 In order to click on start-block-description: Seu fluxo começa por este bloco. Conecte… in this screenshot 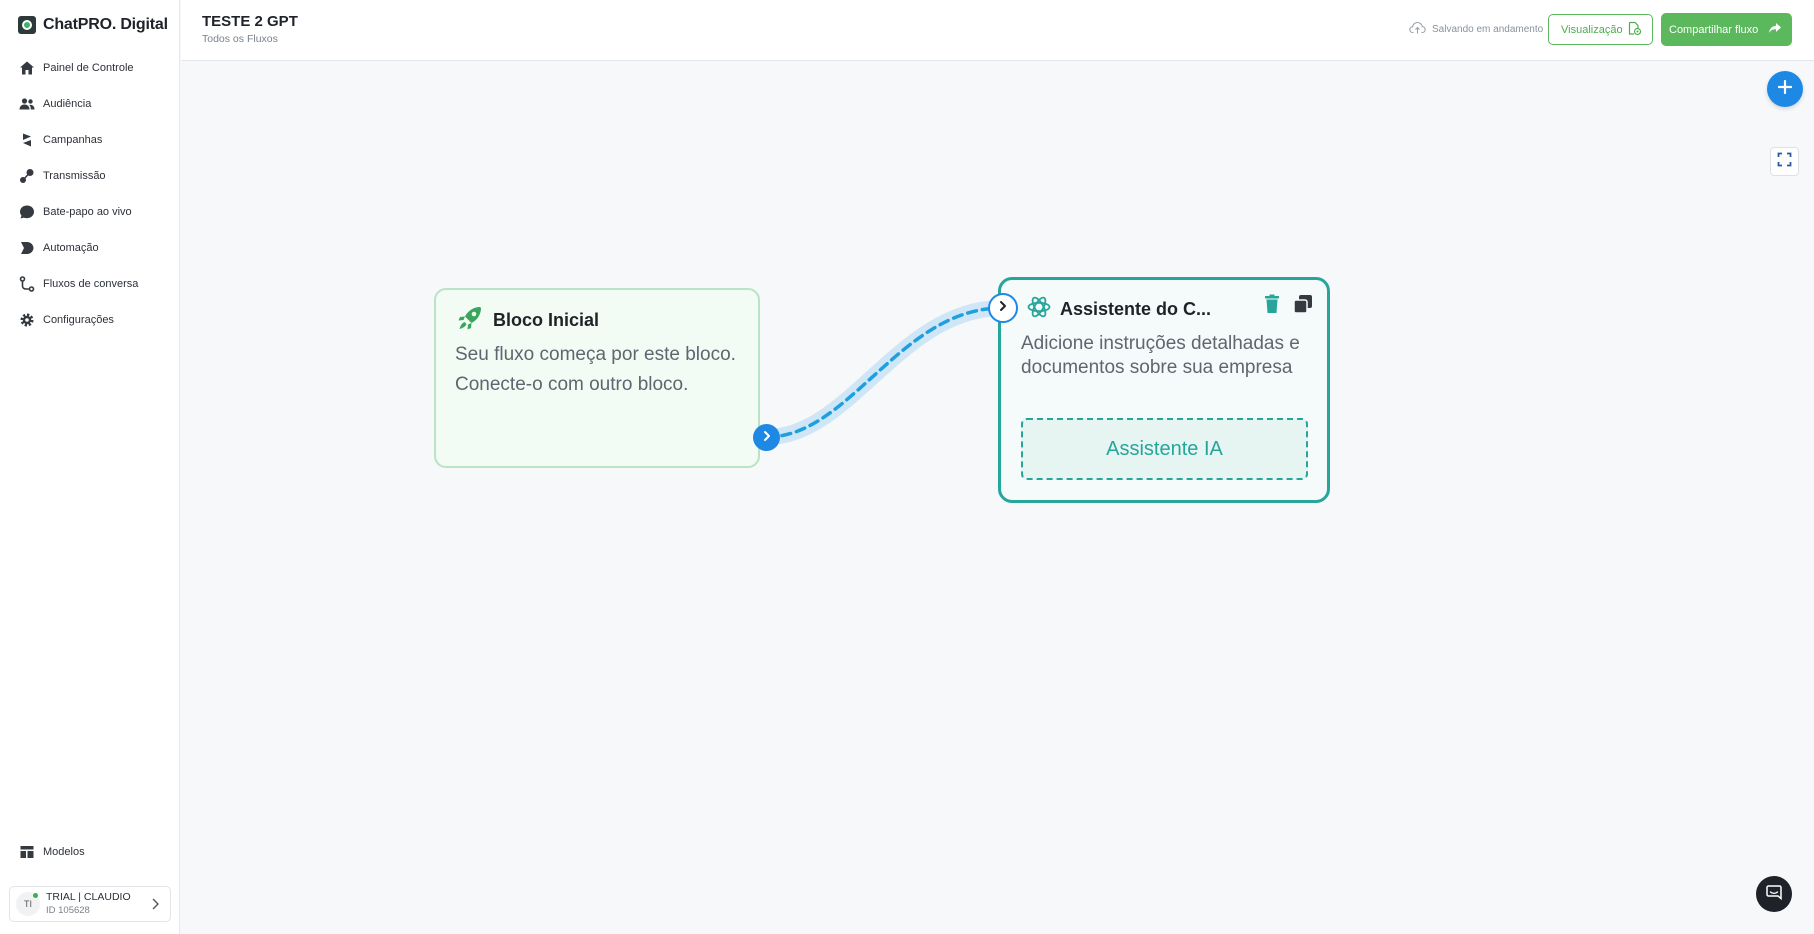, I will do `click(595, 369)`.